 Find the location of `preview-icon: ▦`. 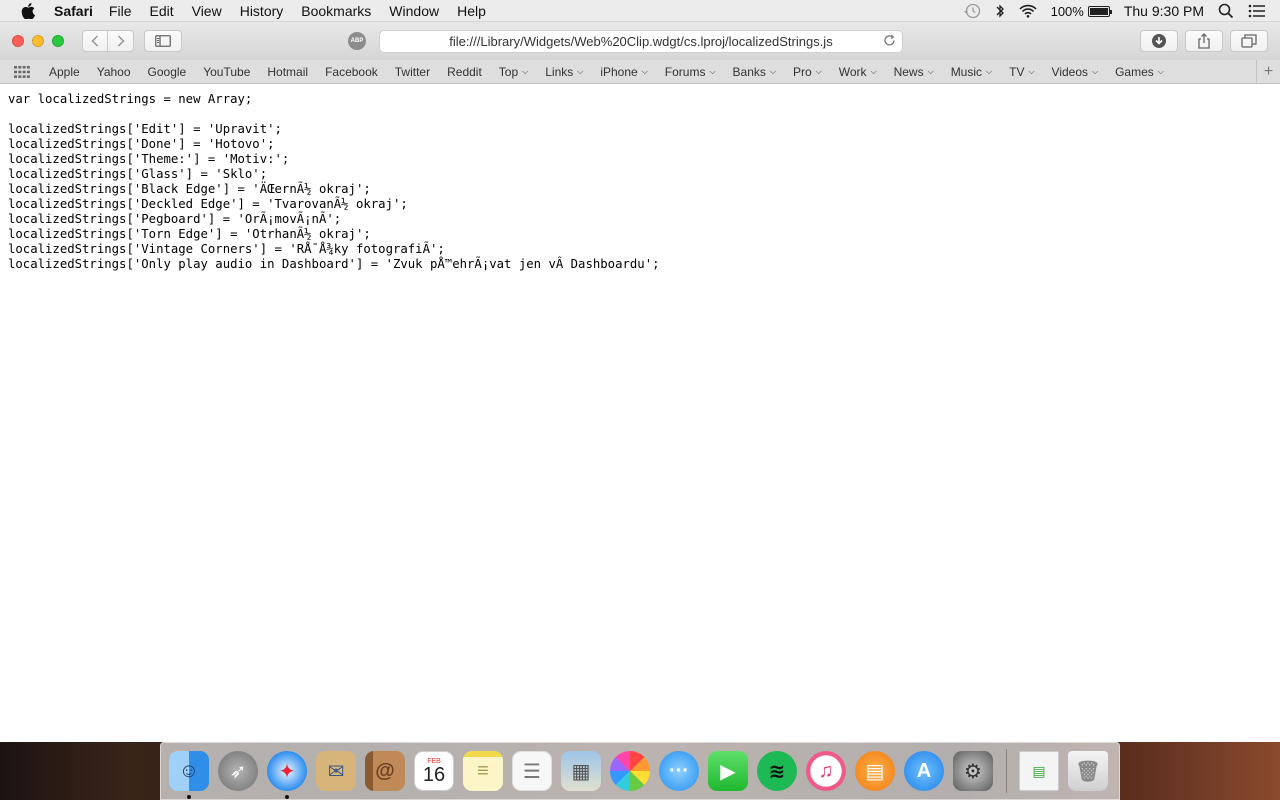

preview-icon: ▦ is located at coordinates (581, 771).